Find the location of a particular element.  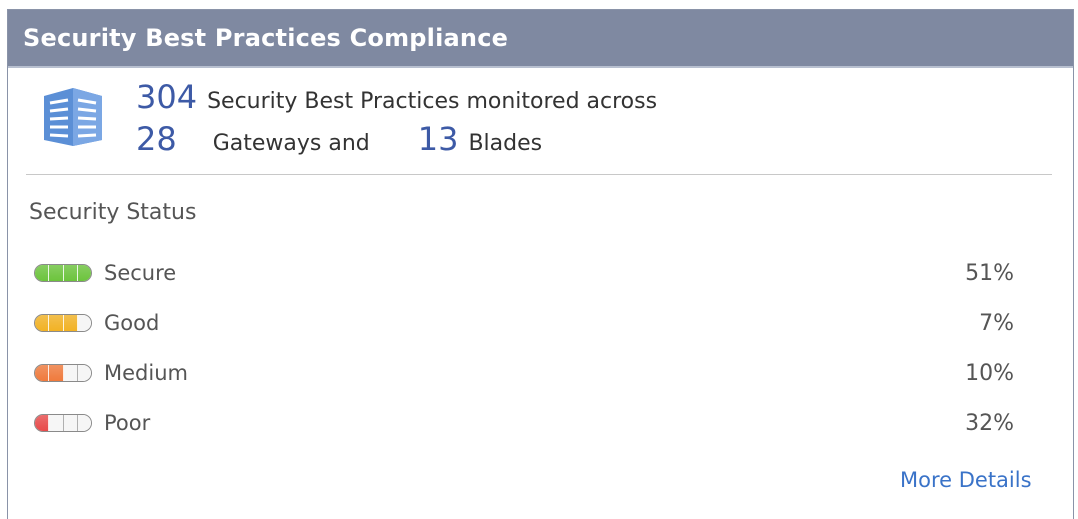

status-label: Medium is located at coordinates (146, 373).